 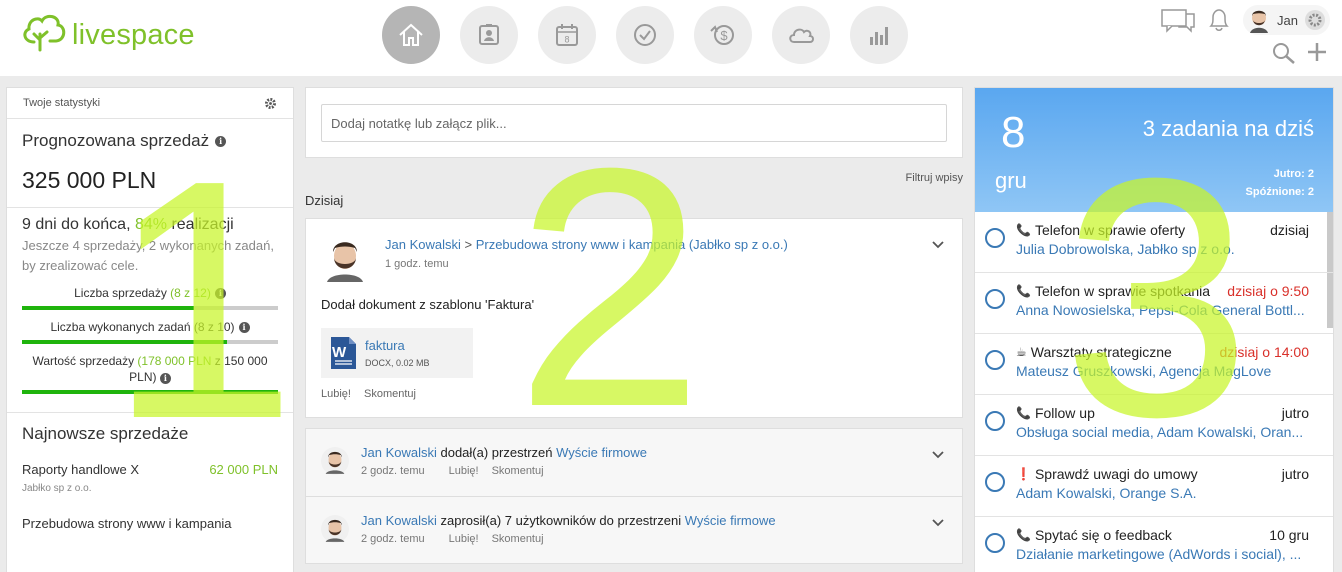 I want to click on task-links: Adam Kowalski, Orange S.A., so click(x=1161, y=493).